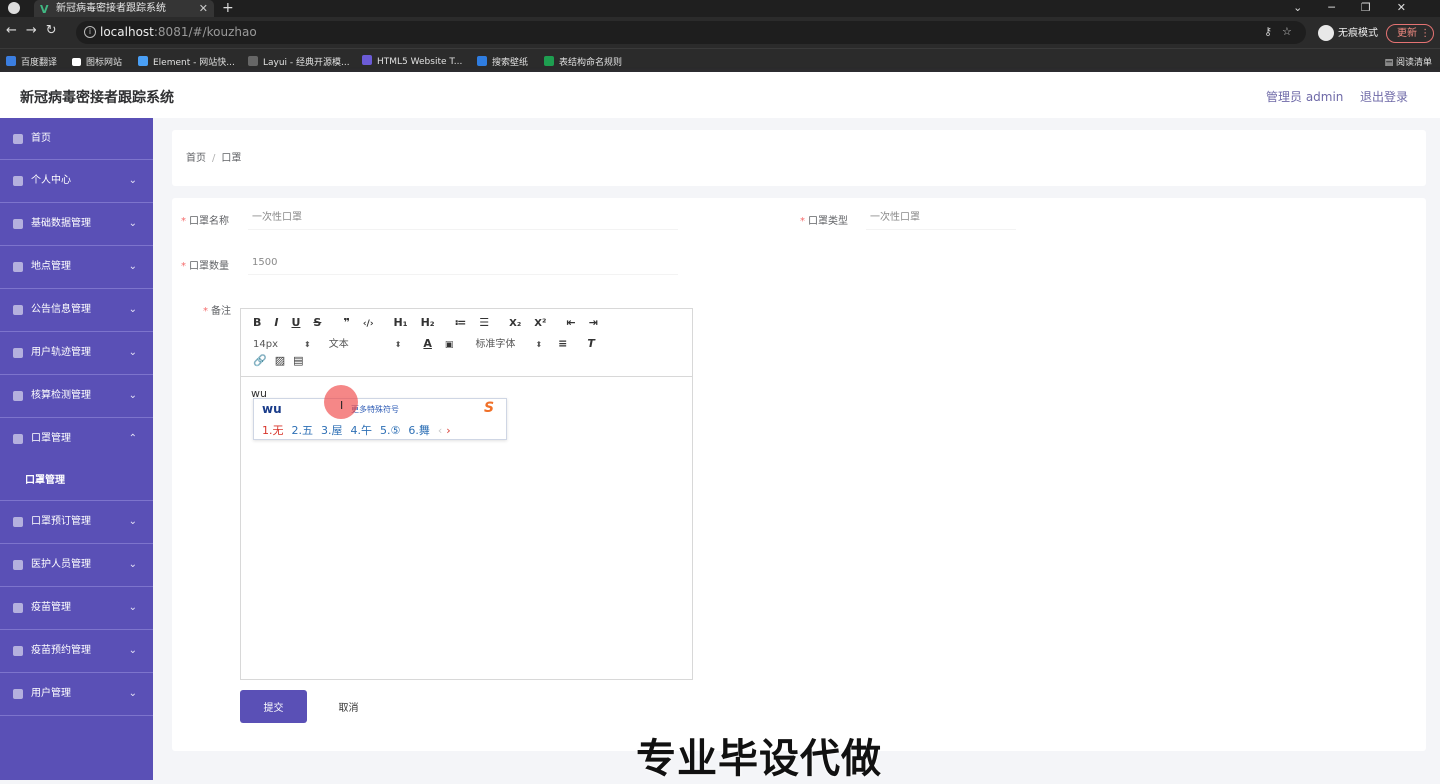  I want to click on code-button: ‹/›, so click(368, 324).